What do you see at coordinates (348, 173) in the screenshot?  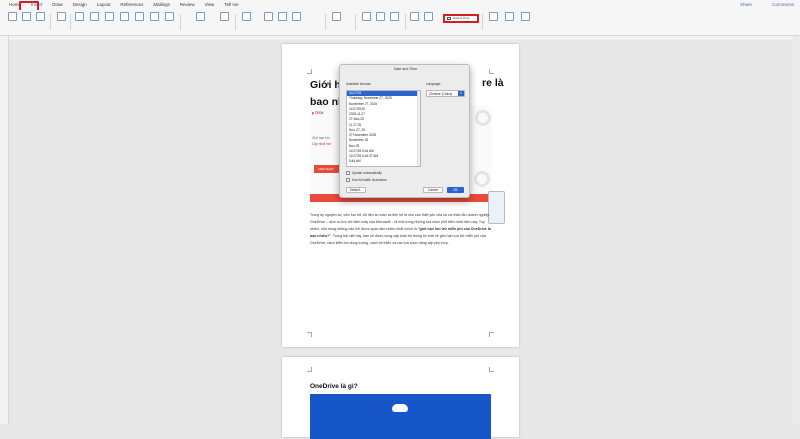 I see `update-automatically-checkbox` at bounding box center [348, 173].